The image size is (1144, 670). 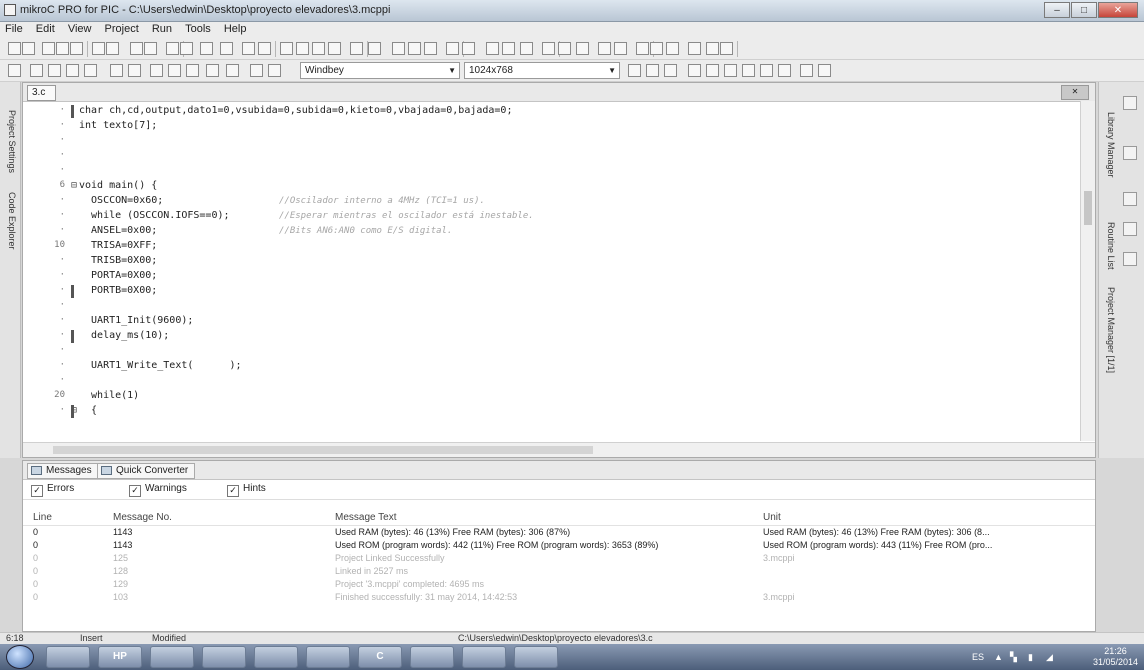 What do you see at coordinates (154, 217) in the screenshot?
I see `code-line: while (OSCCON.IOFS==0);` at bounding box center [154, 217].